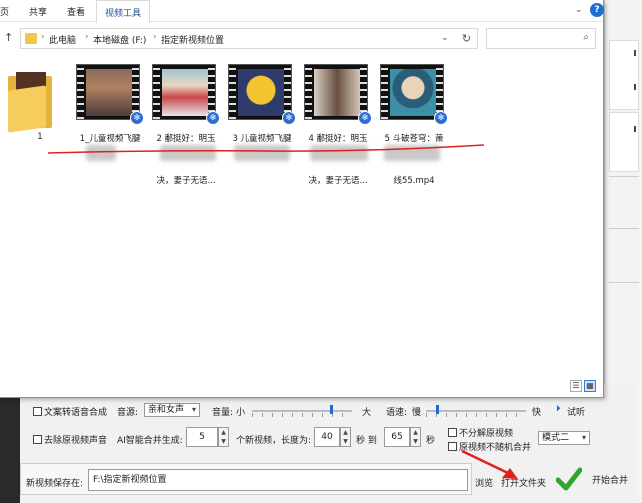  What do you see at coordinates (586, 37) in the screenshot?
I see `search-icon: ⌕` at bounding box center [586, 37].